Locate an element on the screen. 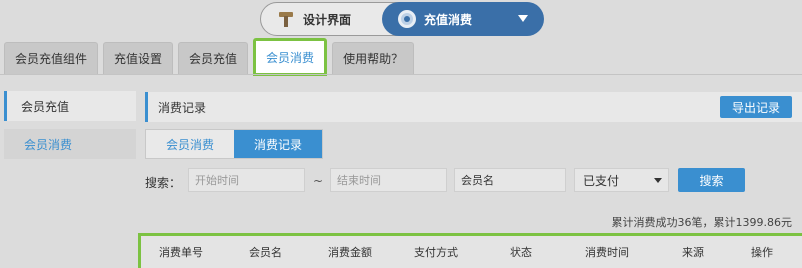 The height and width of the screenshot is (268, 802). tab-label: 会员充值组件 is located at coordinates (51, 59).